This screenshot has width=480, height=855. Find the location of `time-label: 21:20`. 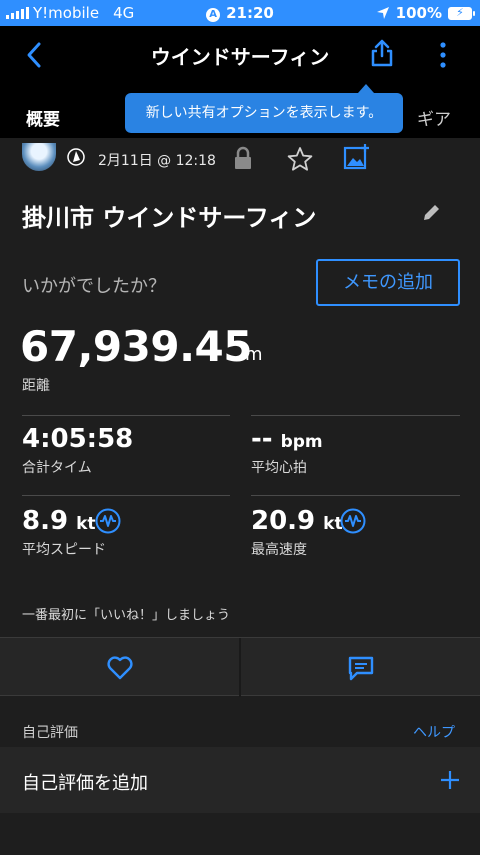

time-label: 21:20 is located at coordinates (250, 13).